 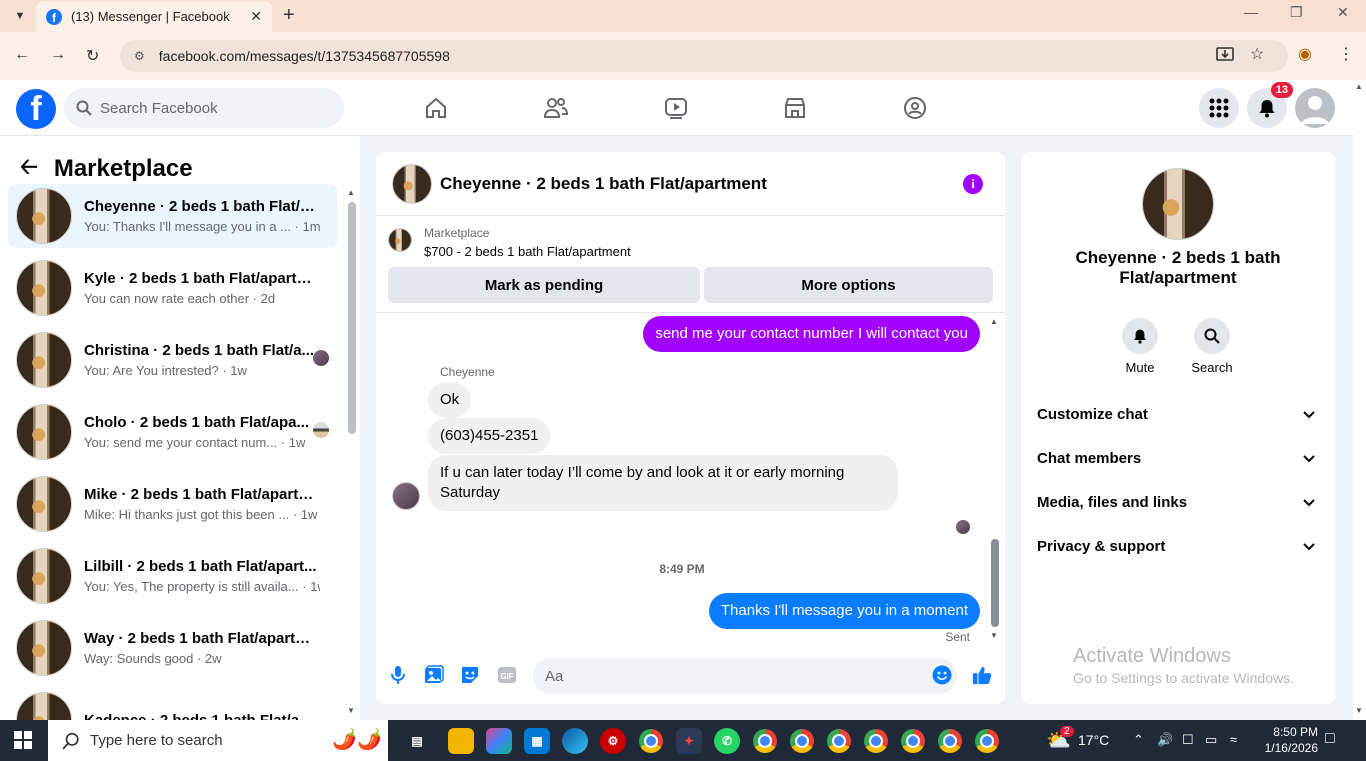 I want to click on customize-chat-section: Customize chat, so click(x=1178, y=414).